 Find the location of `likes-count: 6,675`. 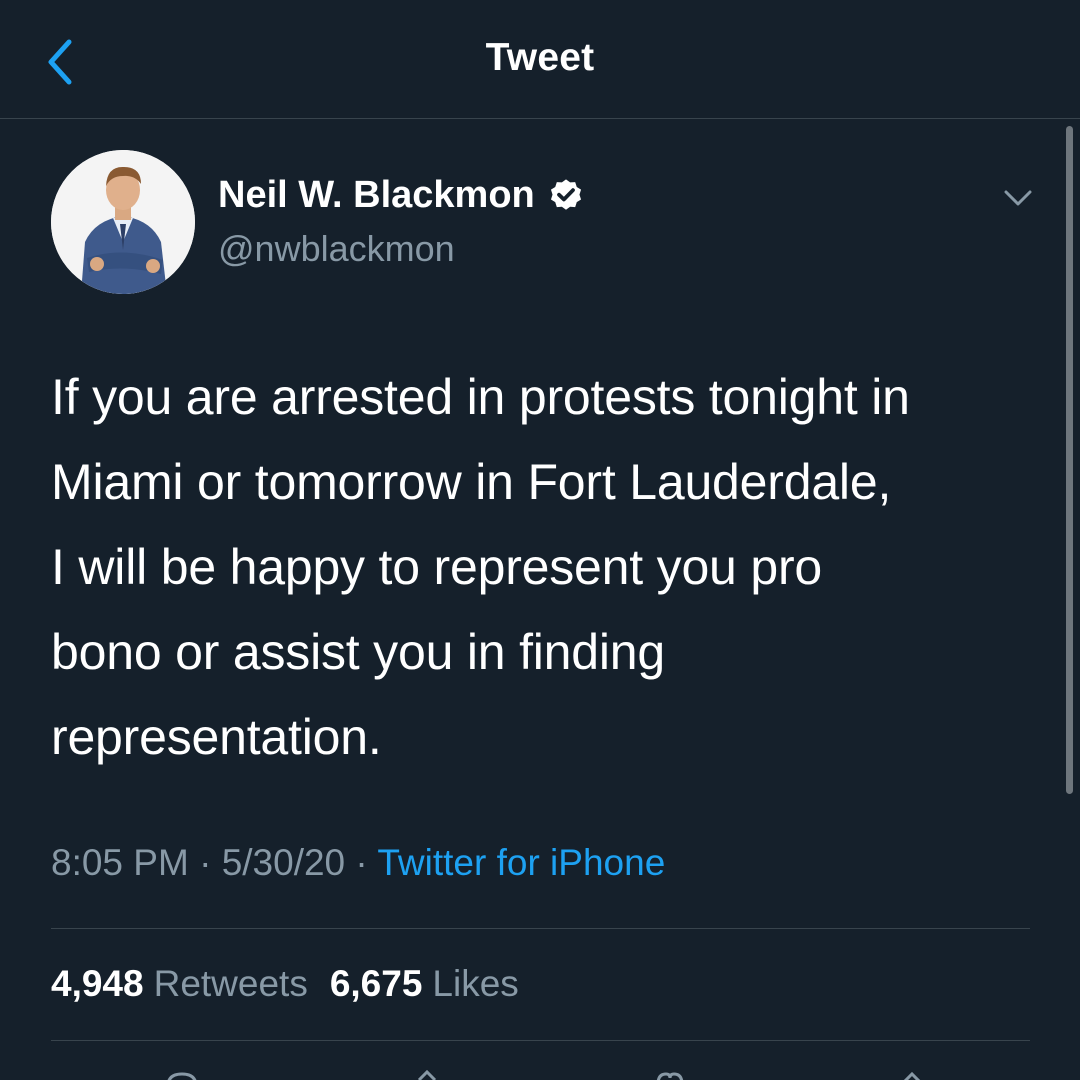

likes-count: 6,675 is located at coordinates (376, 983).